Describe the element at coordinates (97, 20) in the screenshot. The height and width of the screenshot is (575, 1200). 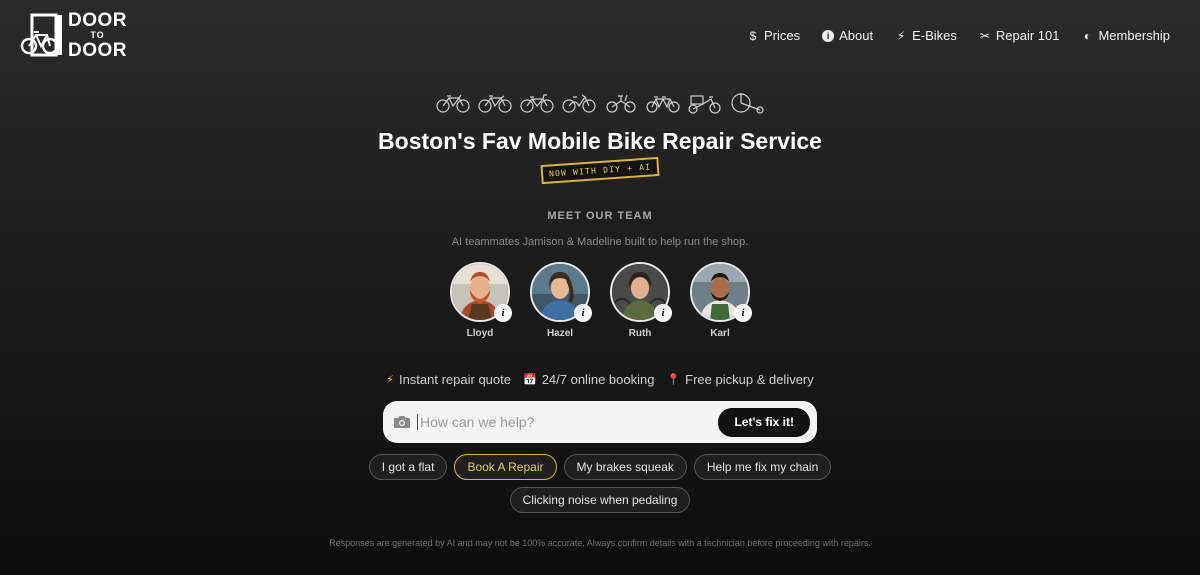
I see `logo-line-1: DOOR` at that location.